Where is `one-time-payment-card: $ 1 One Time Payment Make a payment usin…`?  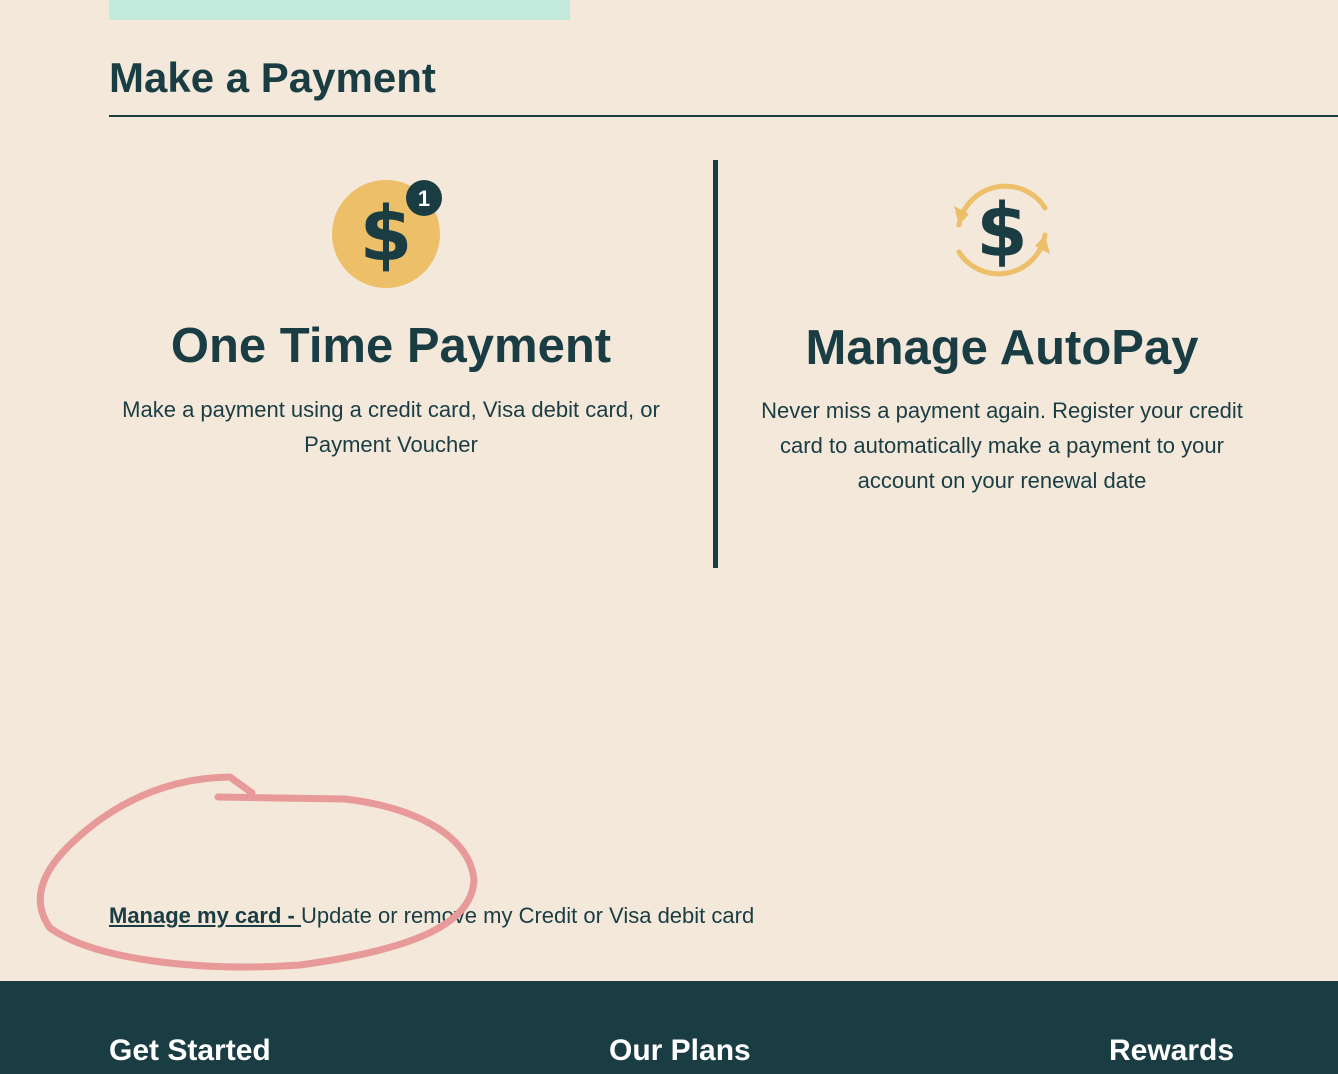 one-time-payment-card: $ 1 One Time Payment Make a payment usin… is located at coordinates (391, 311).